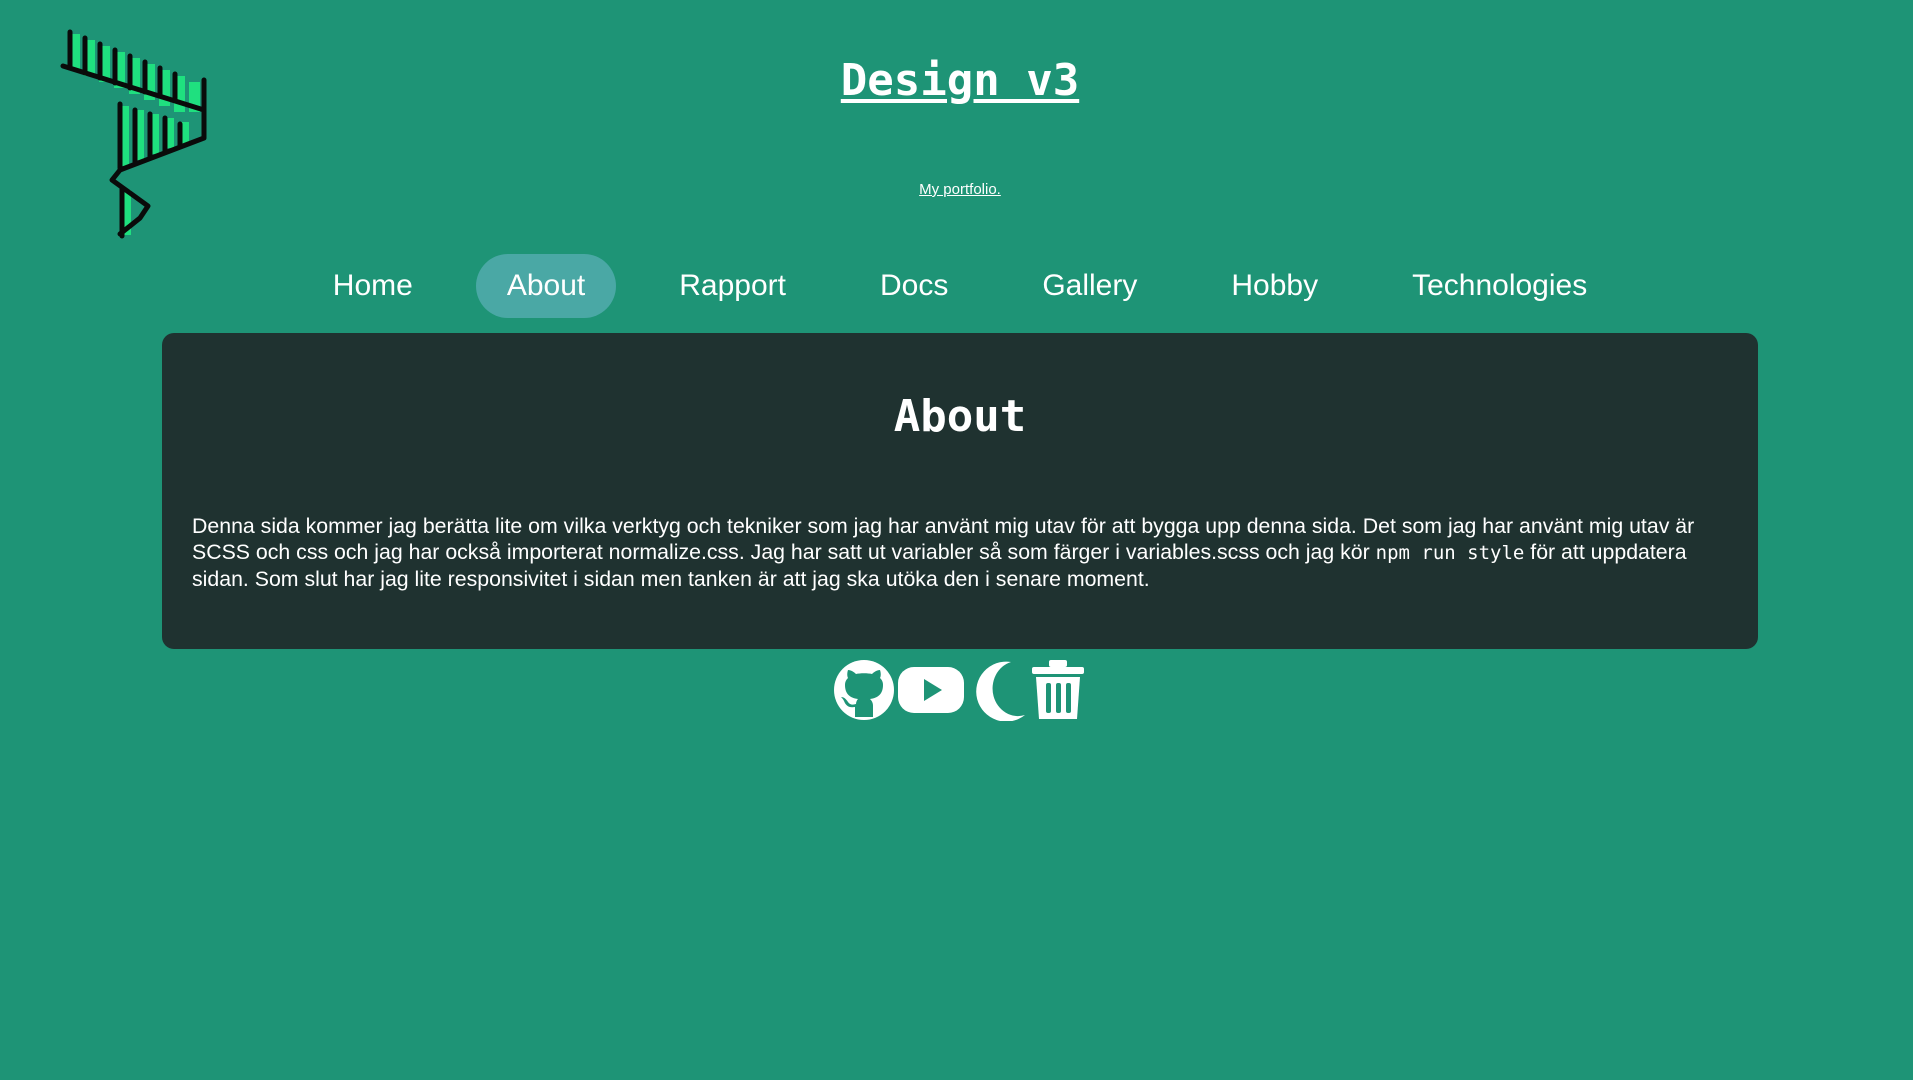 This screenshot has width=1913, height=1080. I want to click on nav-item-rapport: Rapport, so click(732, 286).